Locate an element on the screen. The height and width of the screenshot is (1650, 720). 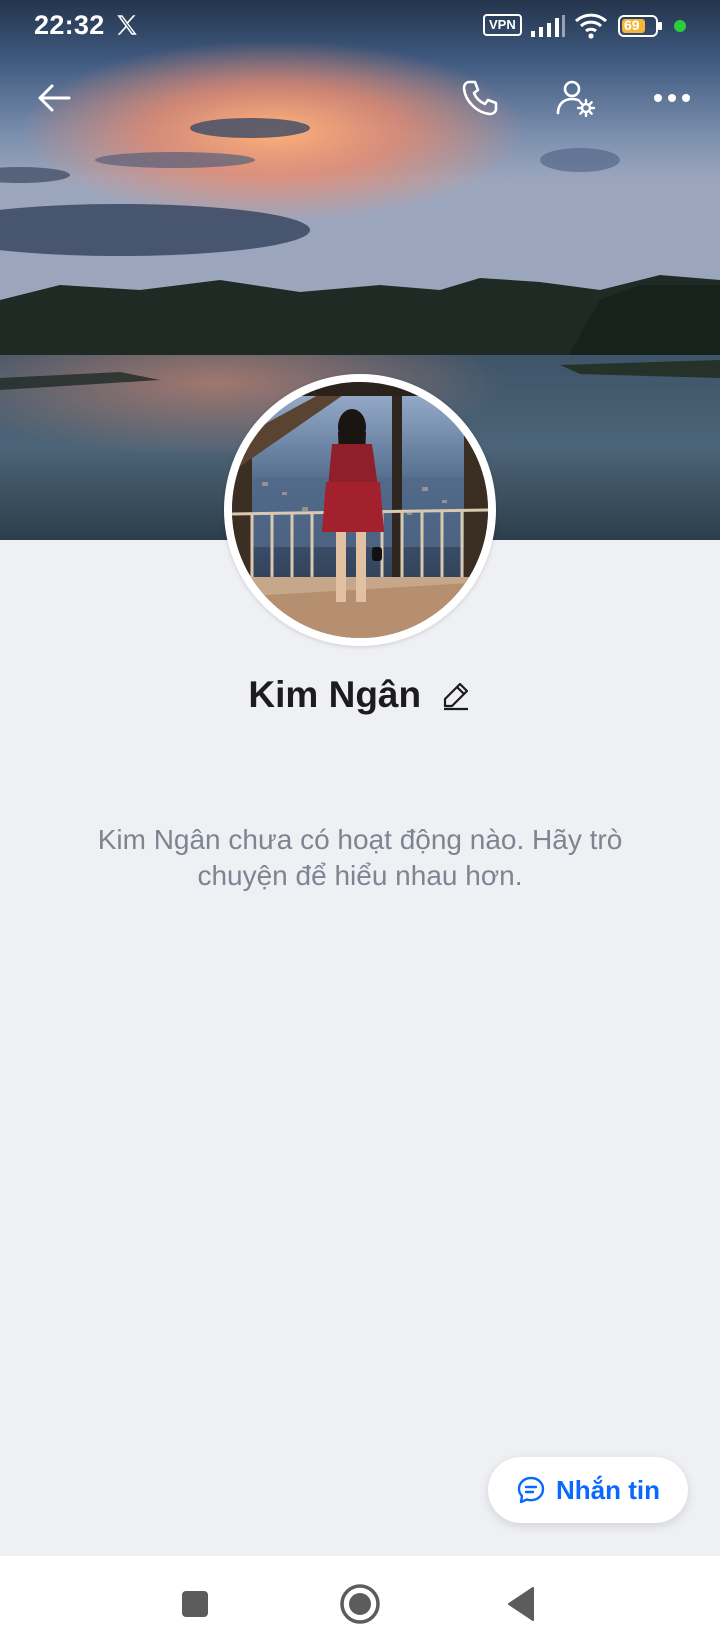
avatar is located at coordinates (360, 510).